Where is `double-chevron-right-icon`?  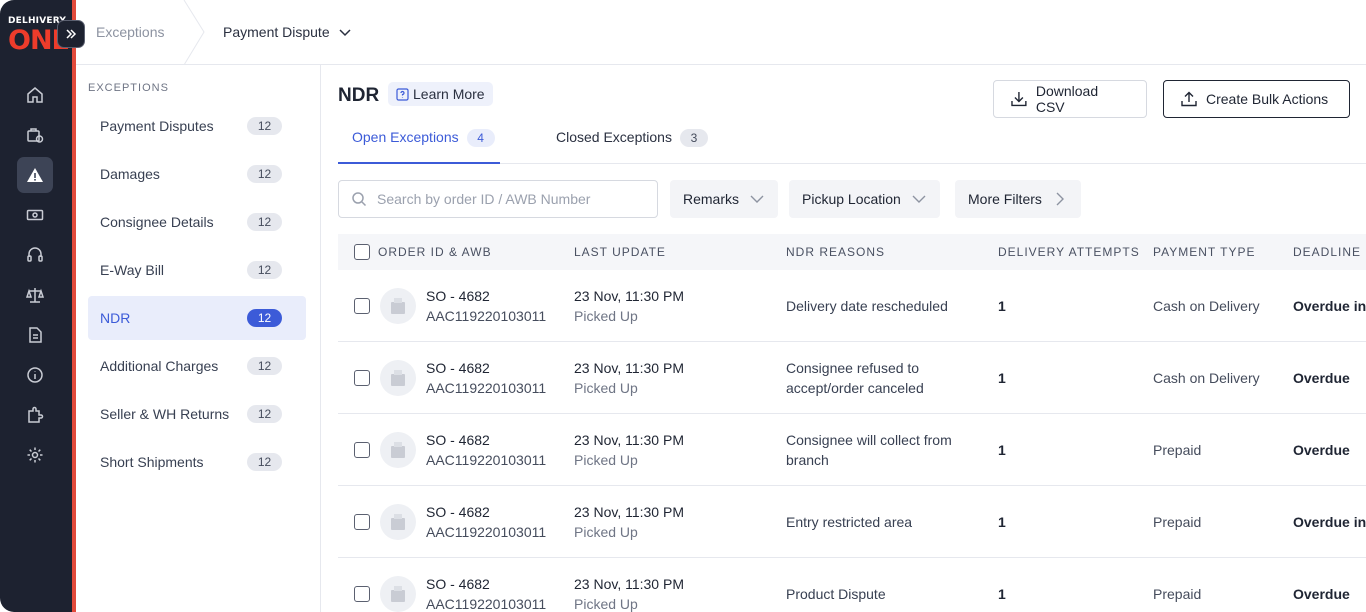
double-chevron-right-icon is located at coordinates (71, 34).